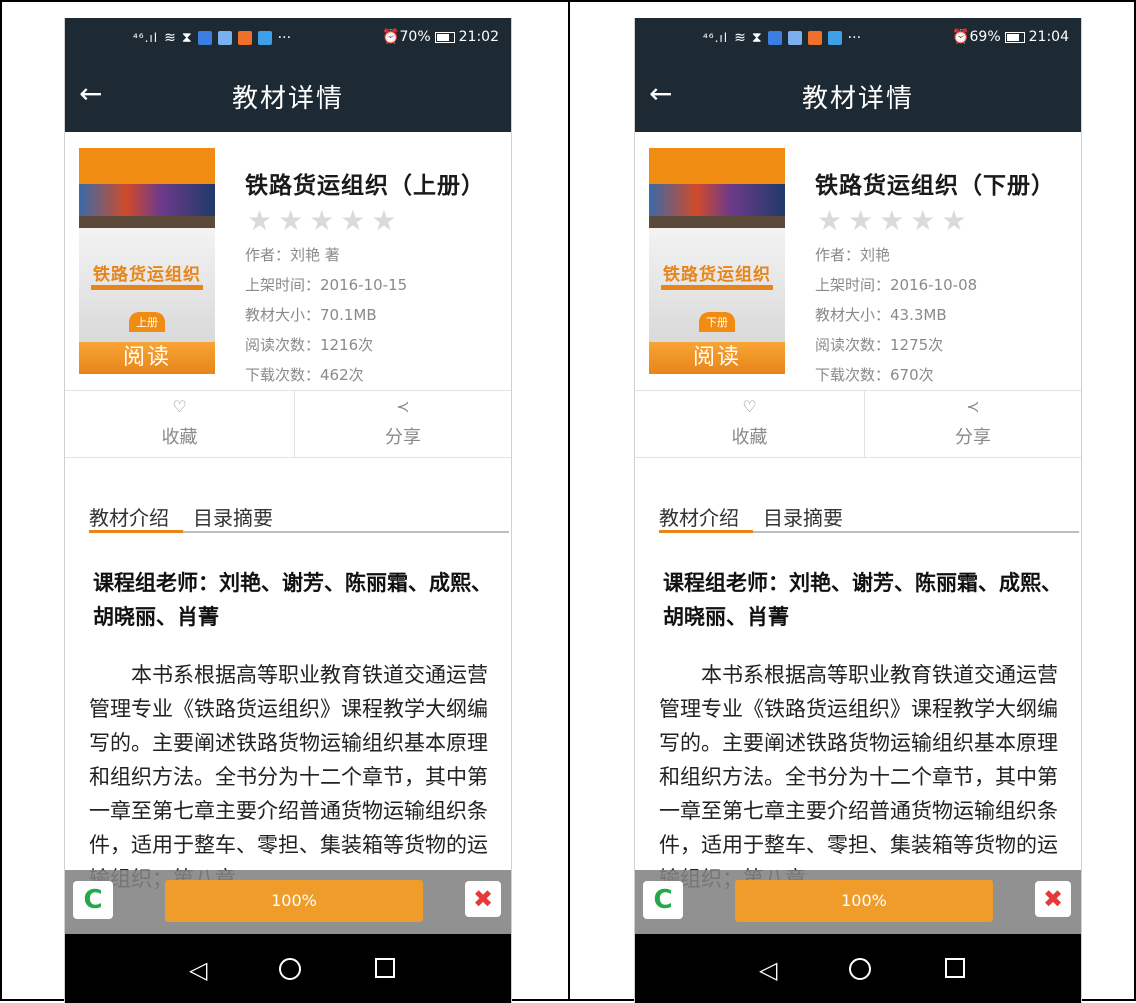 The height and width of the screenshot is (1003, 1136). What do you see at coordinates (1048, 37) in the screenshot?
I see `clock-time: 21:04` at bounding box center [1048, 37].